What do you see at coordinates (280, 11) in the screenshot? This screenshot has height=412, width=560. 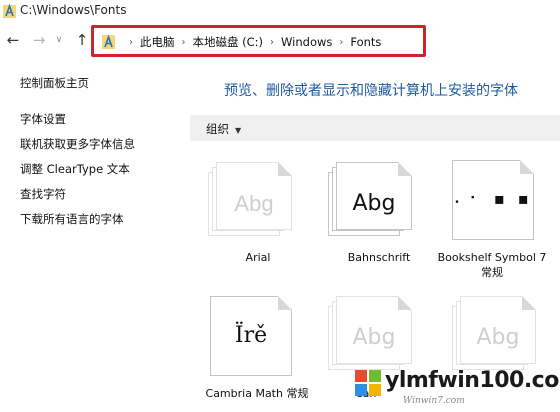 I see `title-bar: C:\Windows\Fonts` at bounding box center [280, 11].